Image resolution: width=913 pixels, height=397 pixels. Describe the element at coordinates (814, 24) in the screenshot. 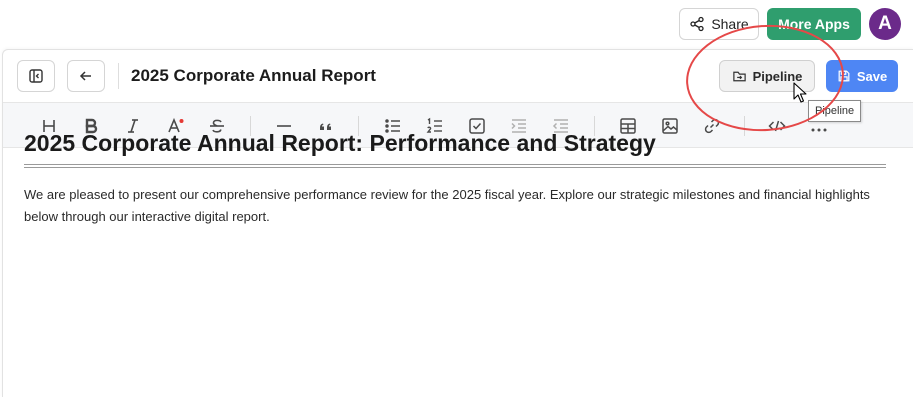

I see `more-apps-button: More Apps` at that location.